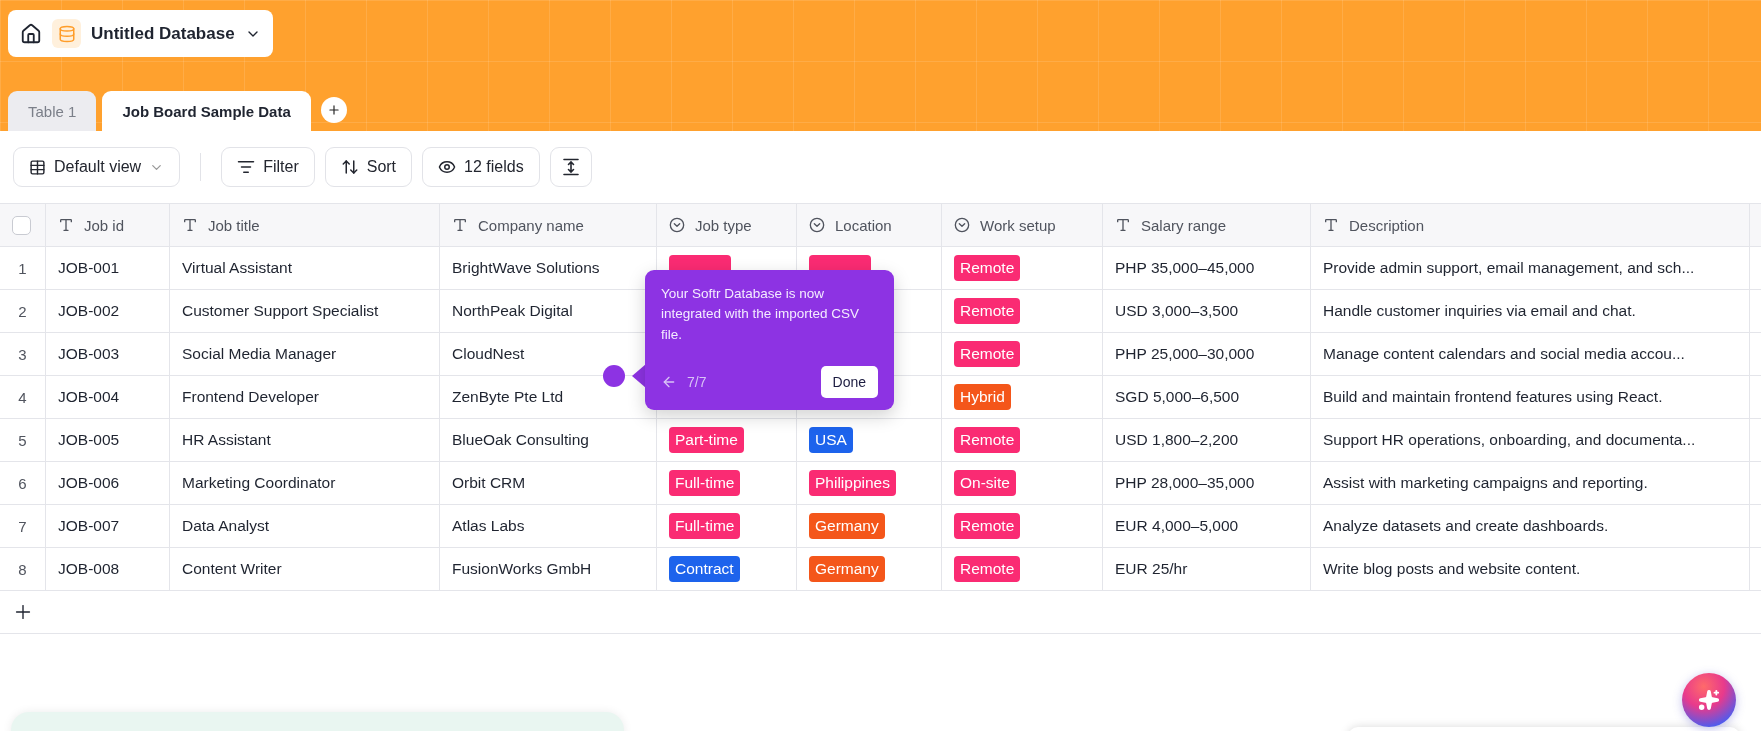 The width and height of the screenshot is (1761, 731). Describe the element at coordinates (749, 382) in the screenshot. I see `tour-step: 7/7` at that location.